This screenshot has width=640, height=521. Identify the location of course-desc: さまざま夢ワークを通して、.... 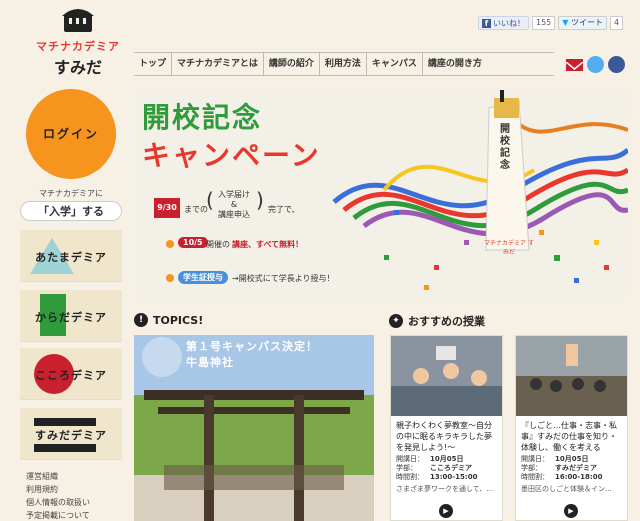
(445, 489).